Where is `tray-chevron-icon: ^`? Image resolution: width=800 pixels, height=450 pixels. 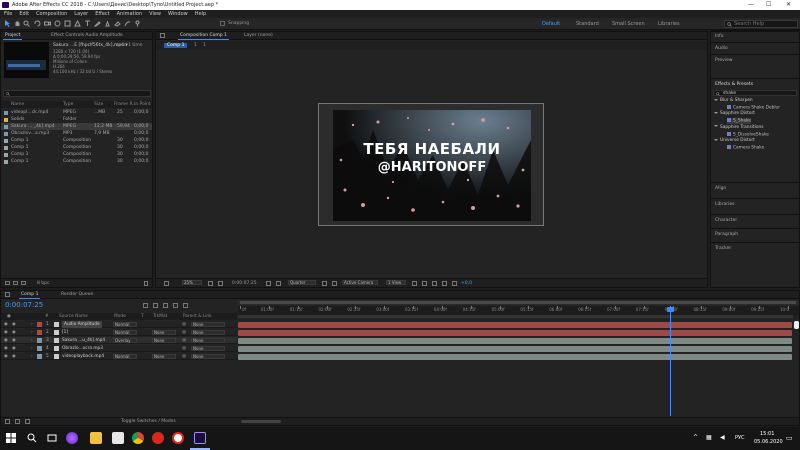 tray-chevron-icon: ^ is located at coordinates (695, 437).